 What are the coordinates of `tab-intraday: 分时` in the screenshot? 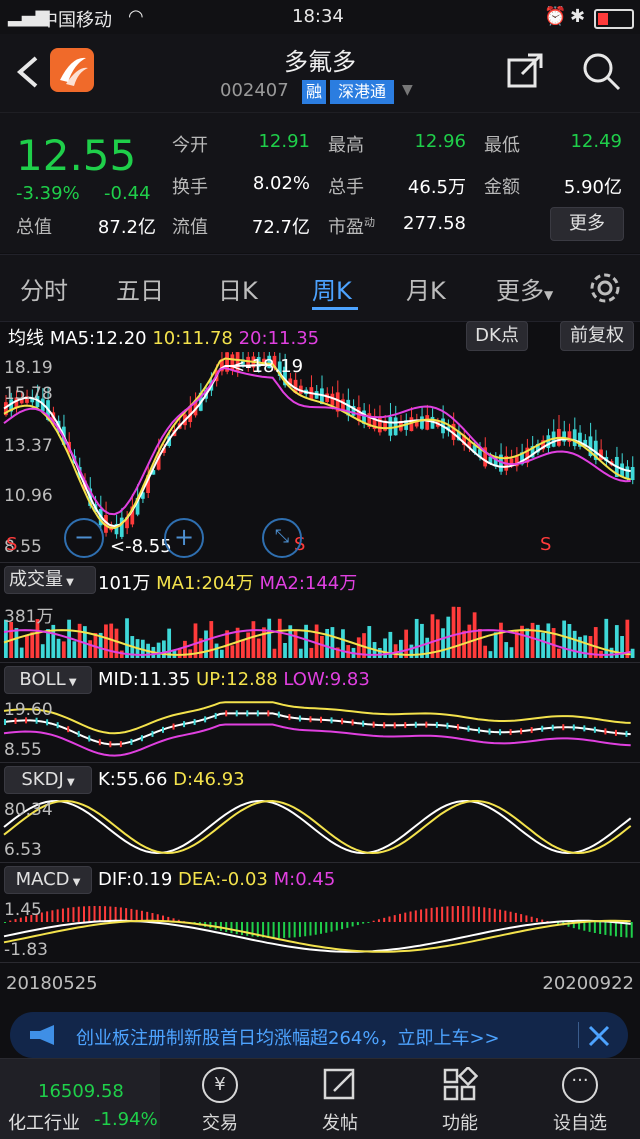 It's located at (44, 288).